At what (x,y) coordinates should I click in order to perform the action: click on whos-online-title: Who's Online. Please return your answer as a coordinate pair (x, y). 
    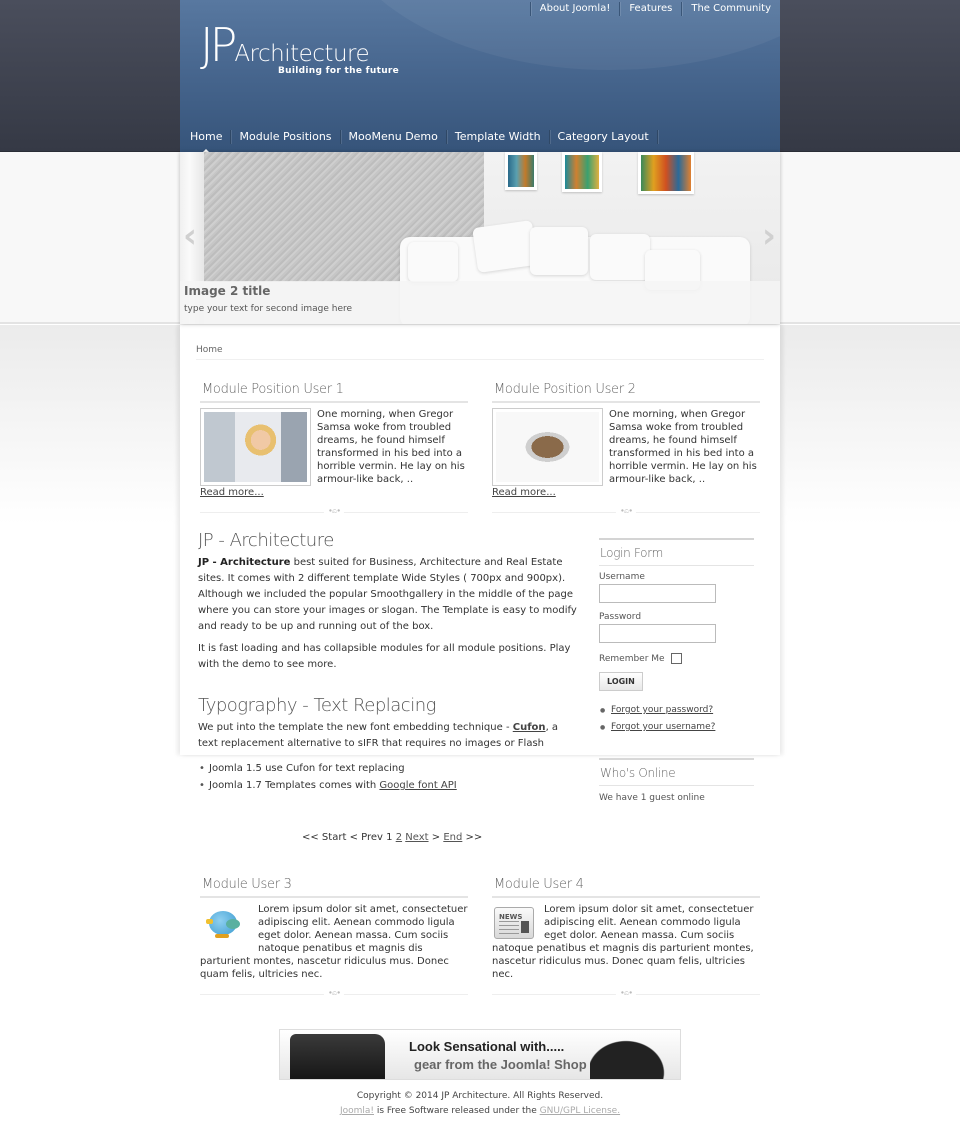
    Looking at the image, I should click on (676, 772).